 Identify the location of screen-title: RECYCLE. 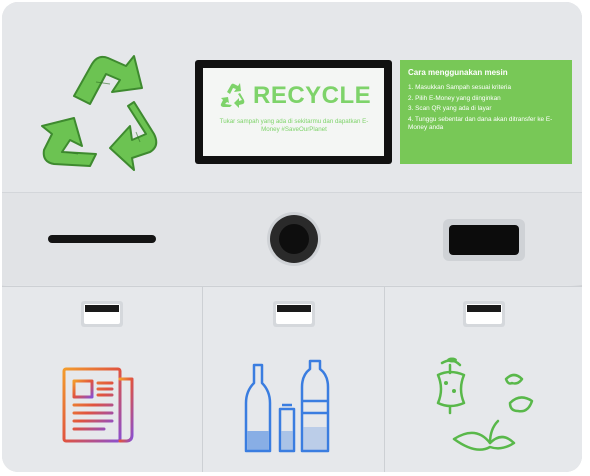
(312, 95).